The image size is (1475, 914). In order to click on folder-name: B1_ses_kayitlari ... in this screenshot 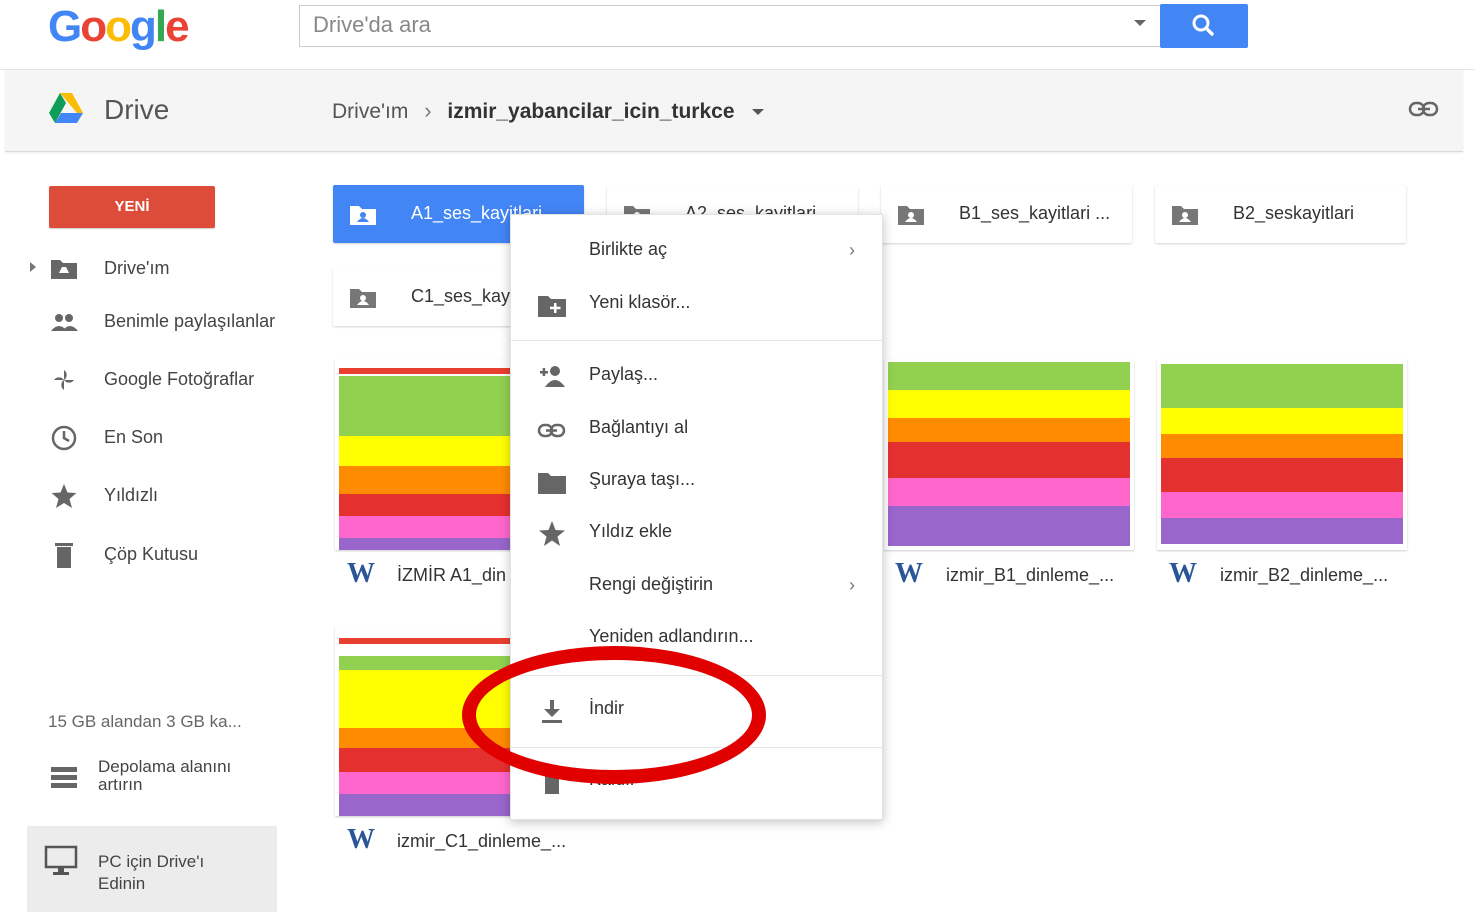, I will do `click(1035, 213)`.